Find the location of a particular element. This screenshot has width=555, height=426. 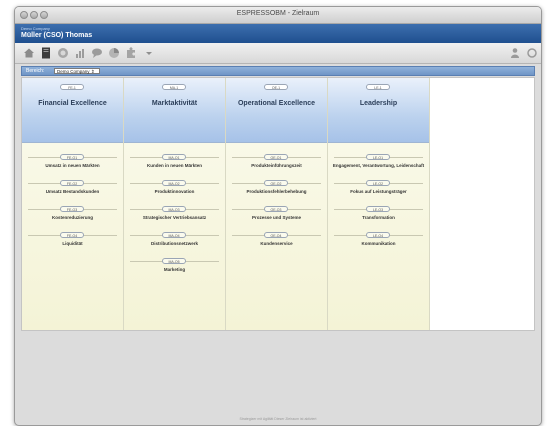

objective-item: Transformation is located at coordinates (378, 218).